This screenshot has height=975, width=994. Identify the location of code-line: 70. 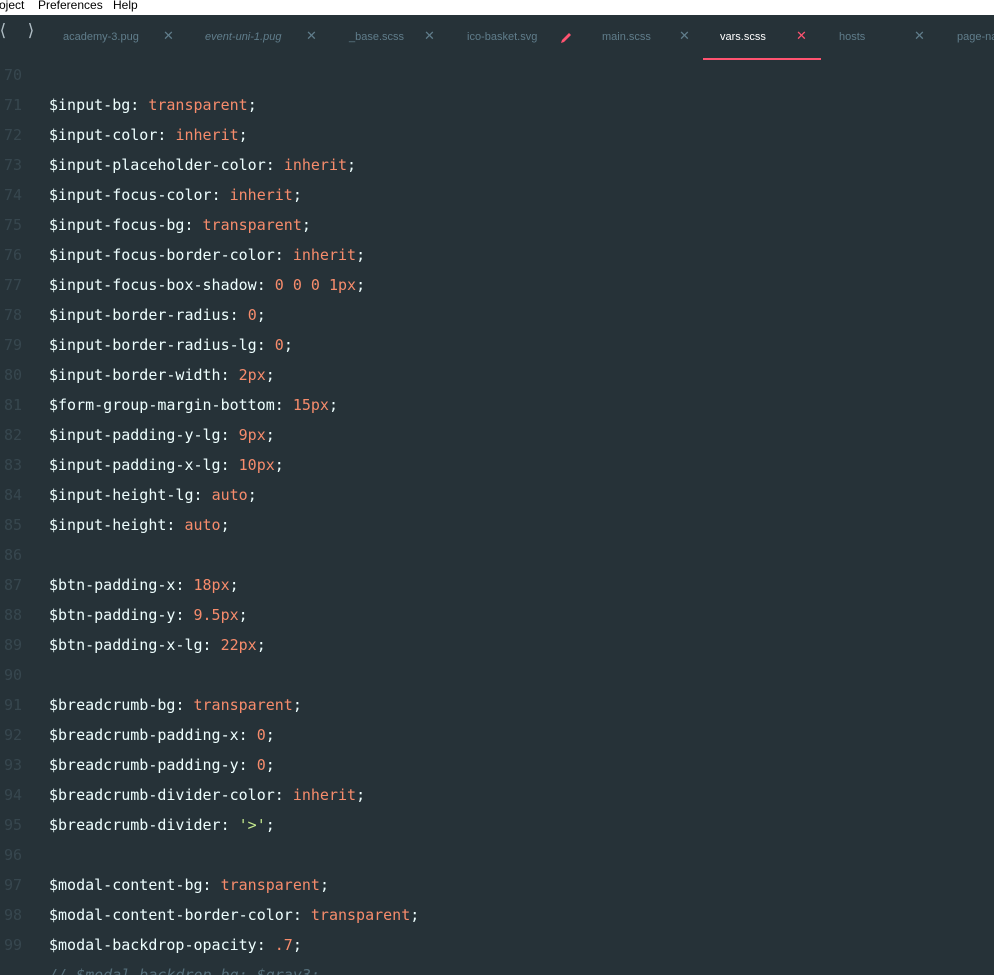
(497, 75).